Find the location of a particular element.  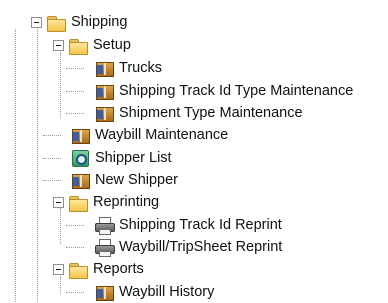

tree-node-waybill-tripsheet-reprint: Waybill/TripSheet Reprint is located at coordinates (189, 247).